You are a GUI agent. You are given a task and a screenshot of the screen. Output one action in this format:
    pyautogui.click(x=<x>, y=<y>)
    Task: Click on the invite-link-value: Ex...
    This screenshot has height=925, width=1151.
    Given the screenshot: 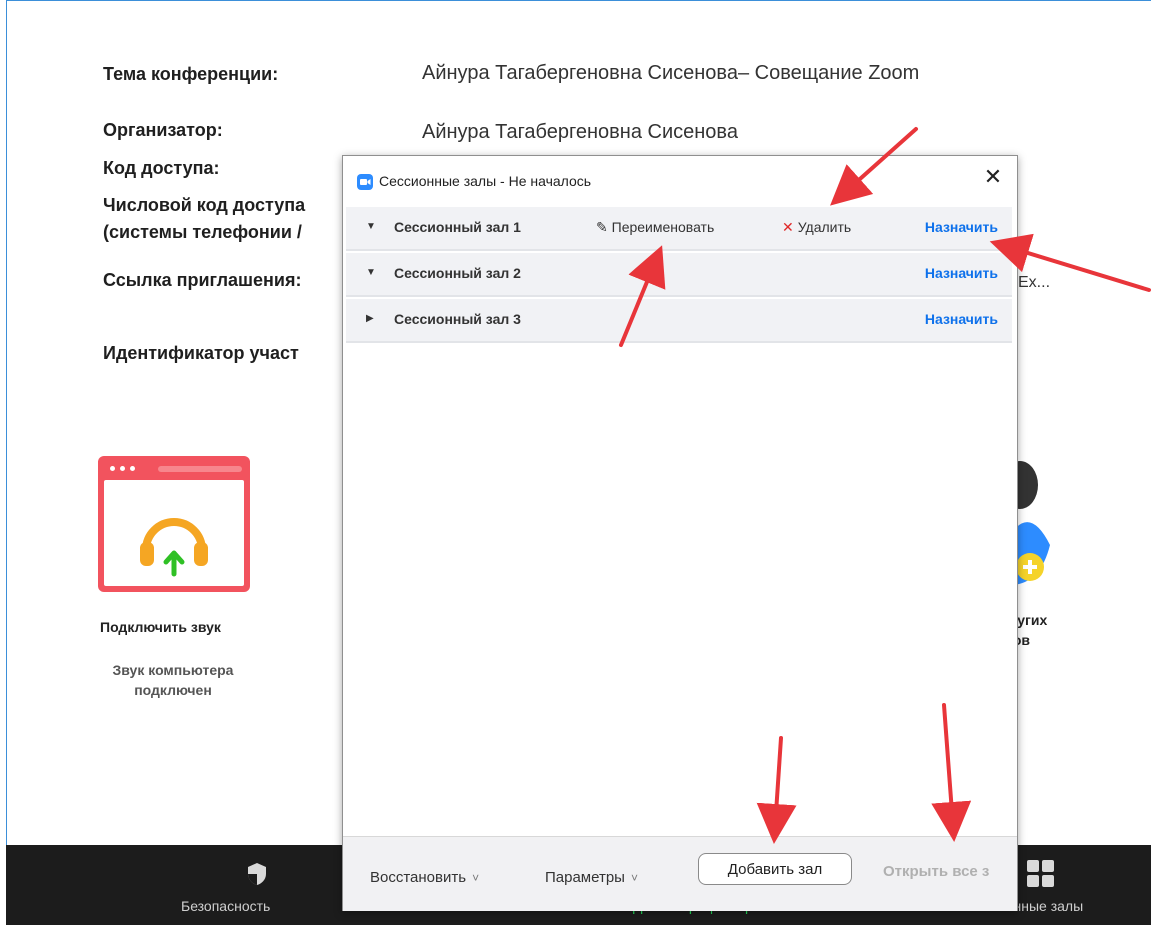 What is the action you would take?
    pyautogui.click(x=1034, y=283)
    